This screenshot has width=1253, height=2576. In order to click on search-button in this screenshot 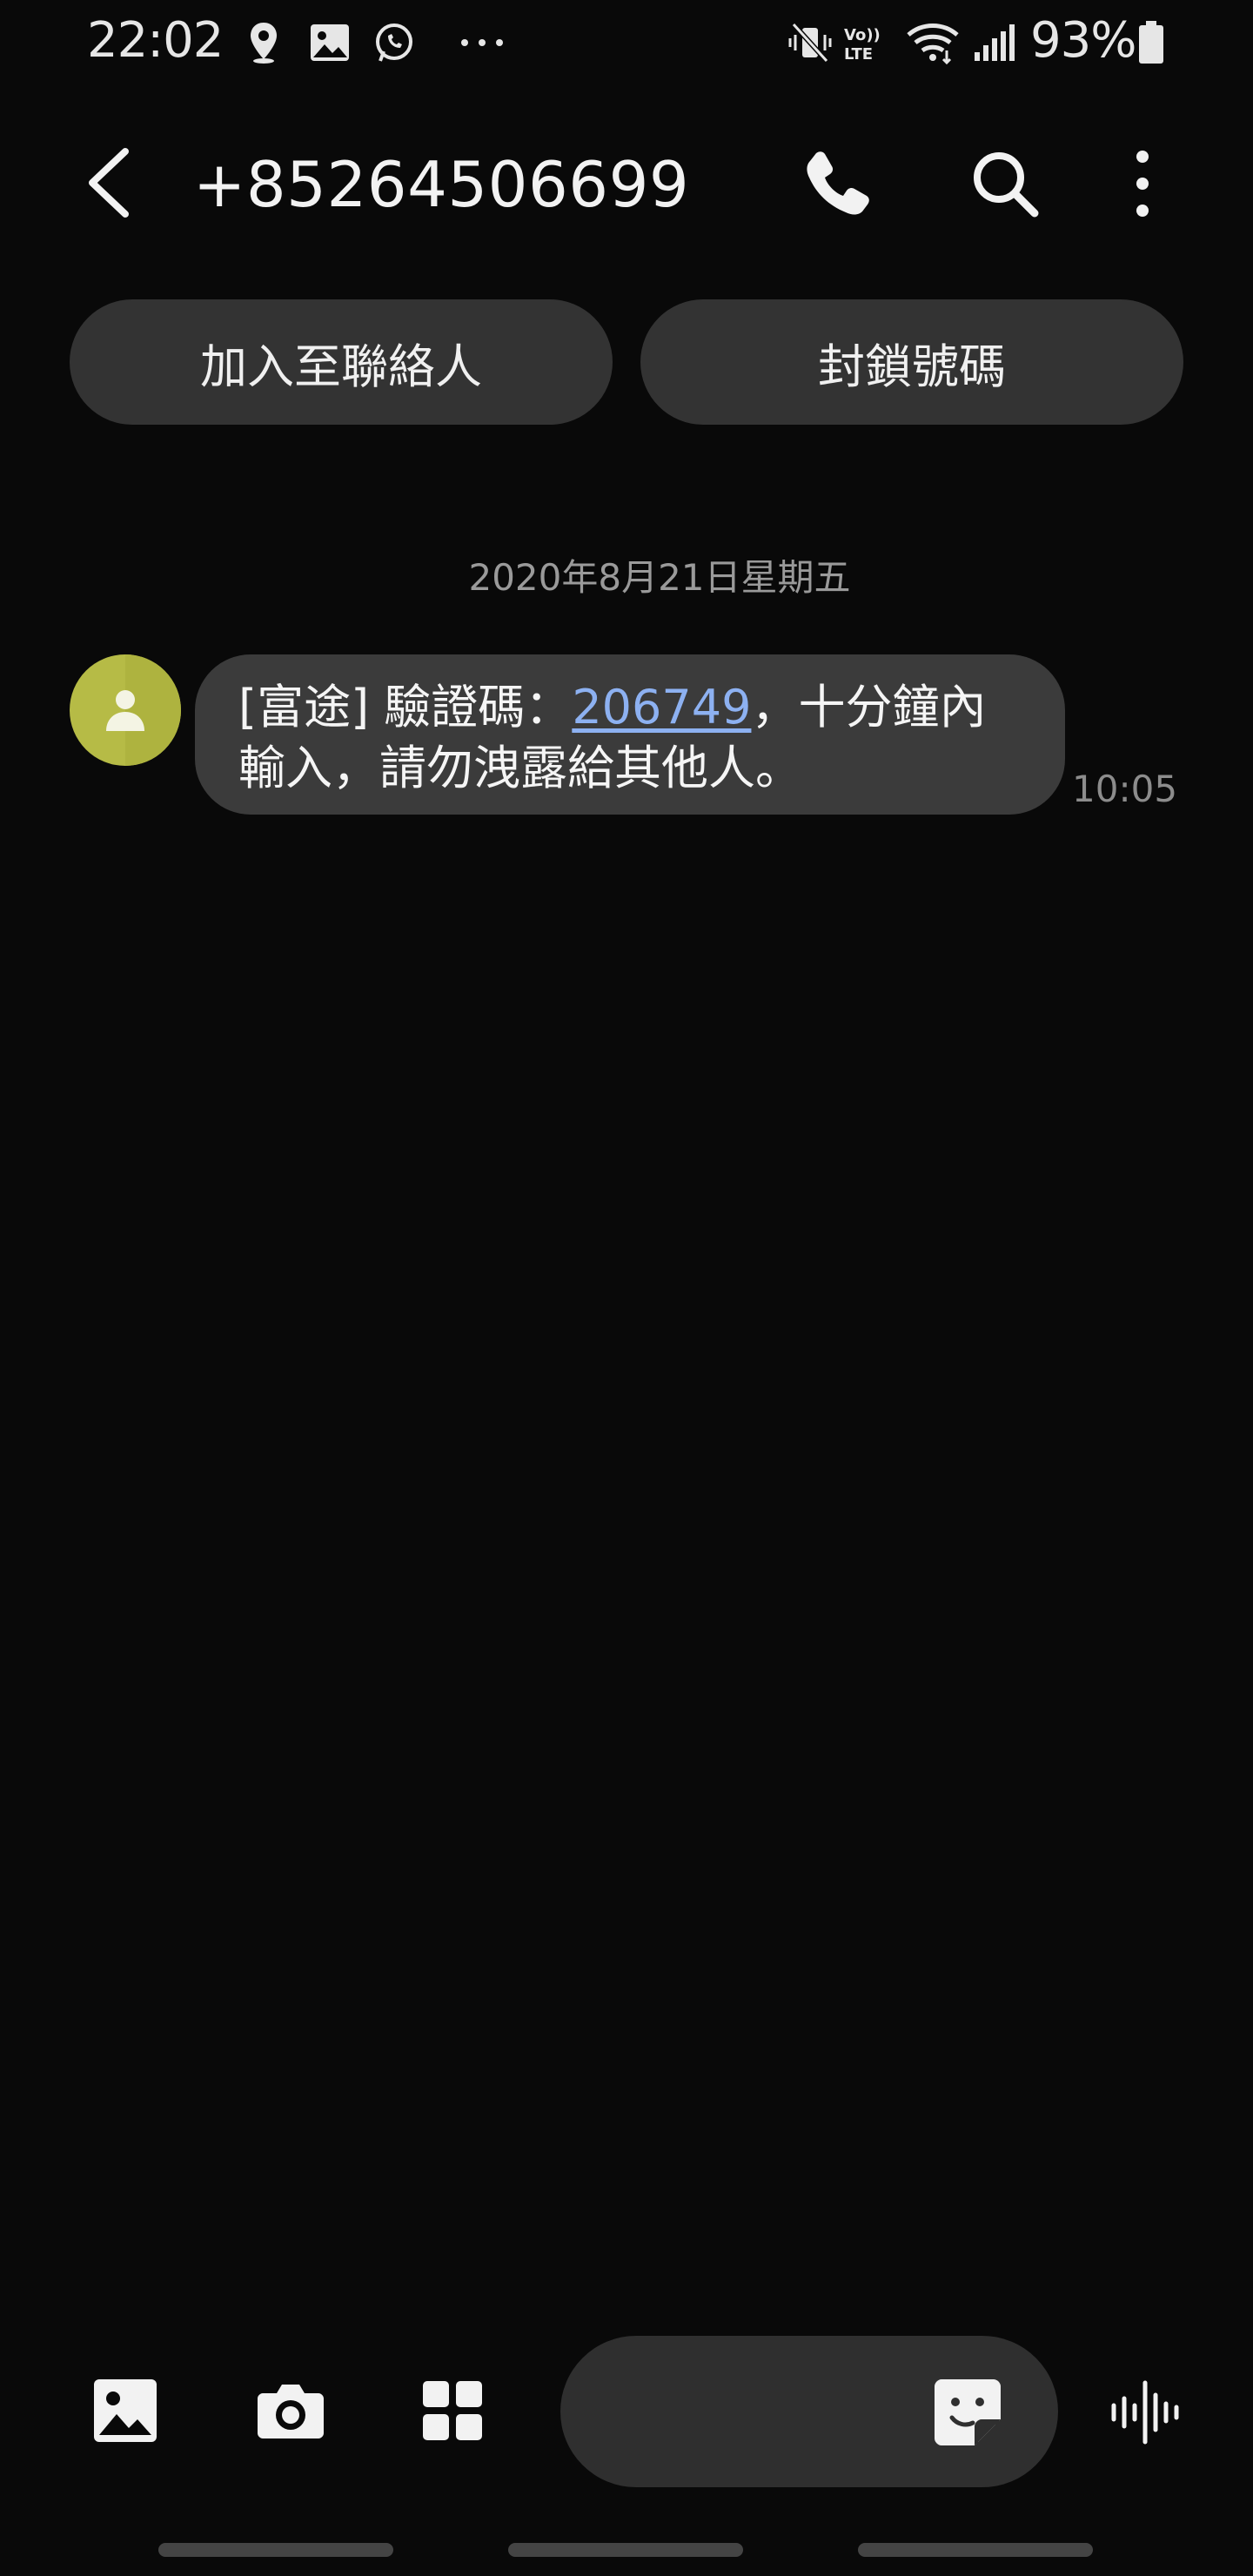, I will do `click(1005, 184)`.